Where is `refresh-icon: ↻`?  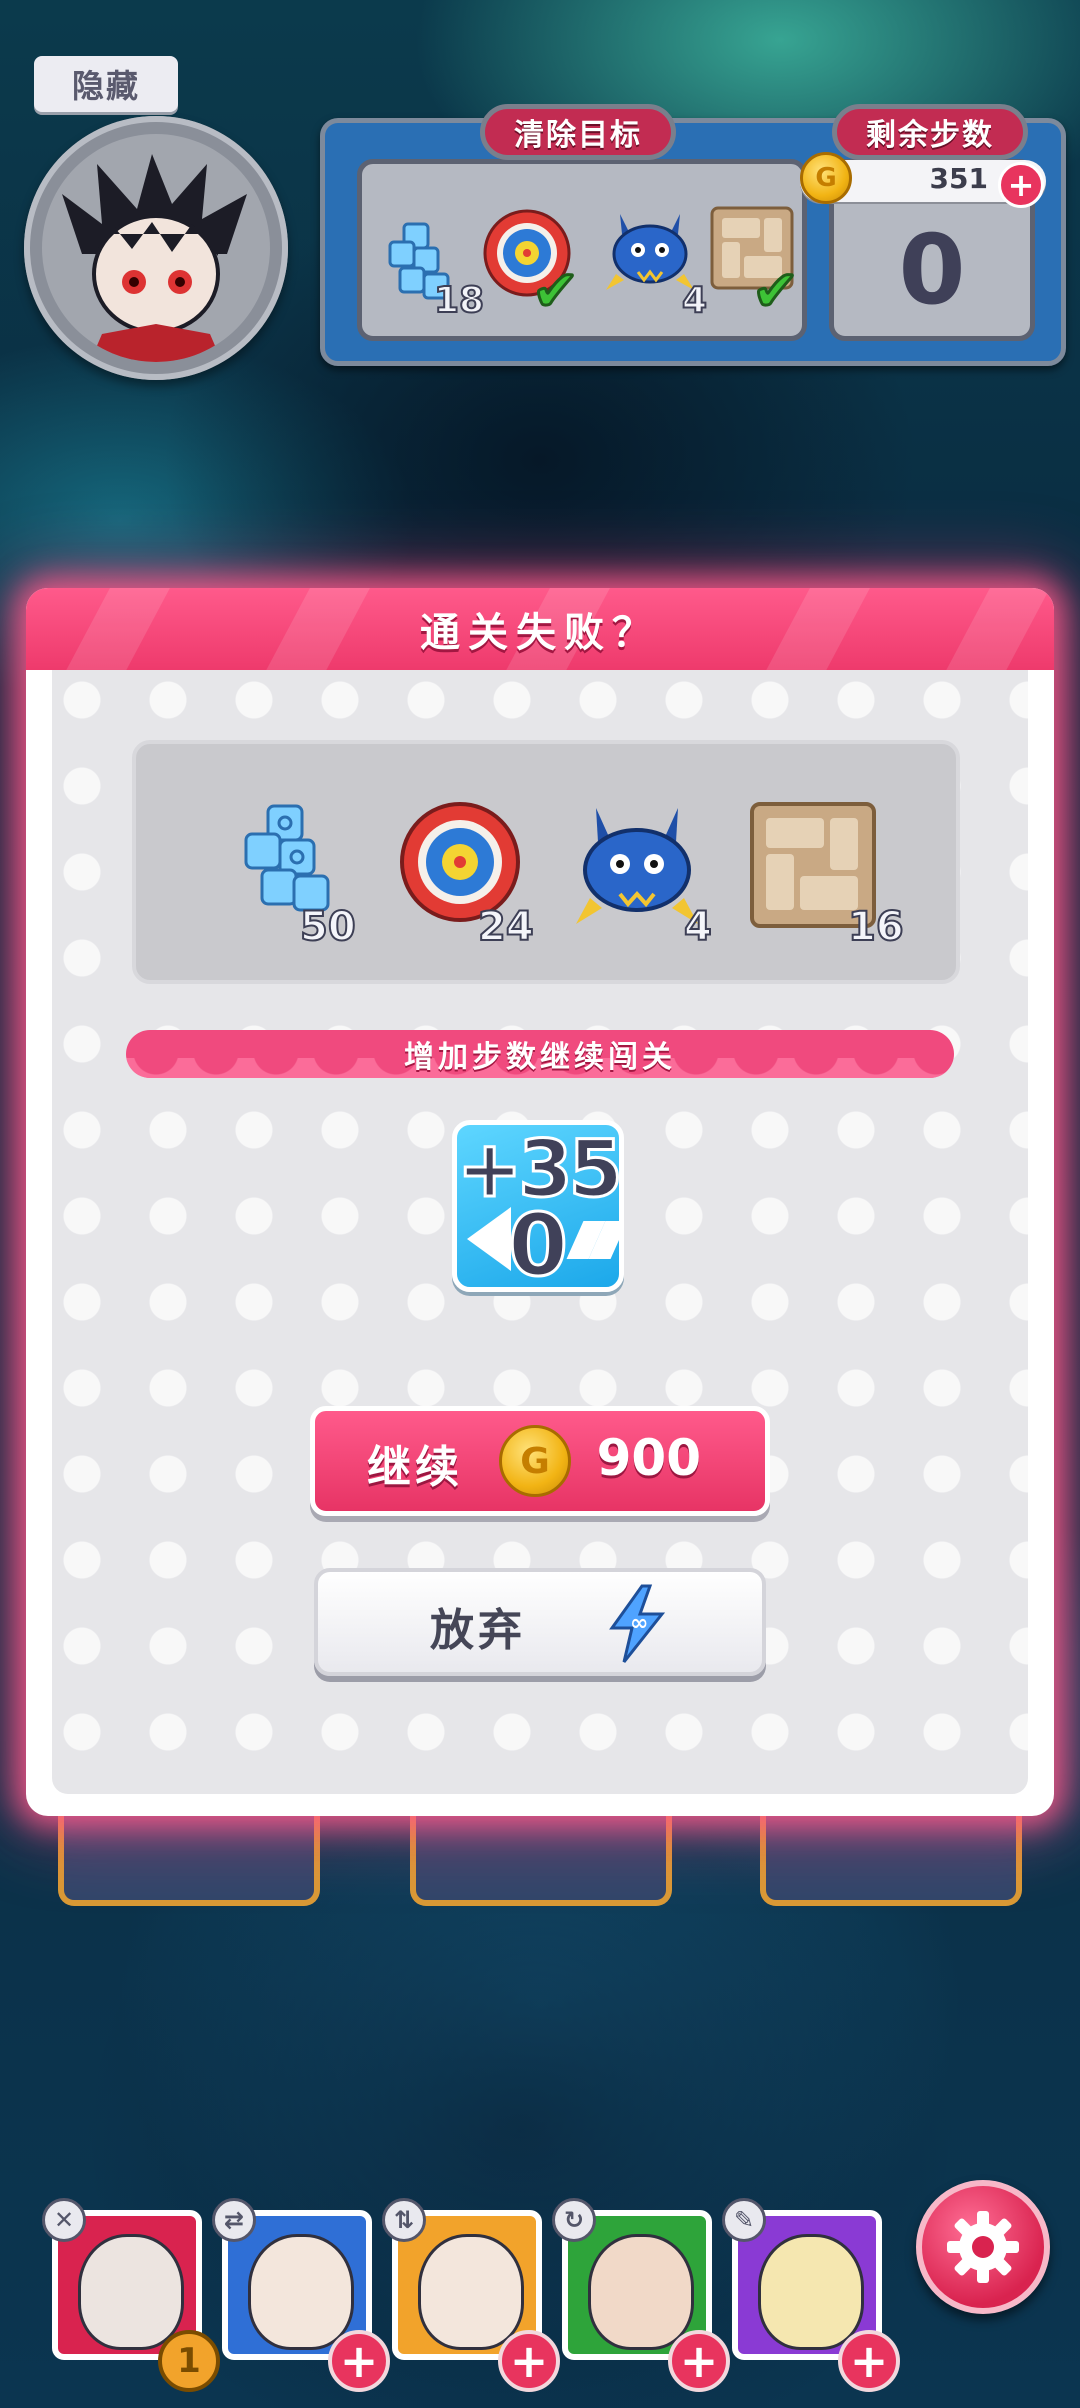
refresh-icon: ↻ is located at coordinates (574, 2220).